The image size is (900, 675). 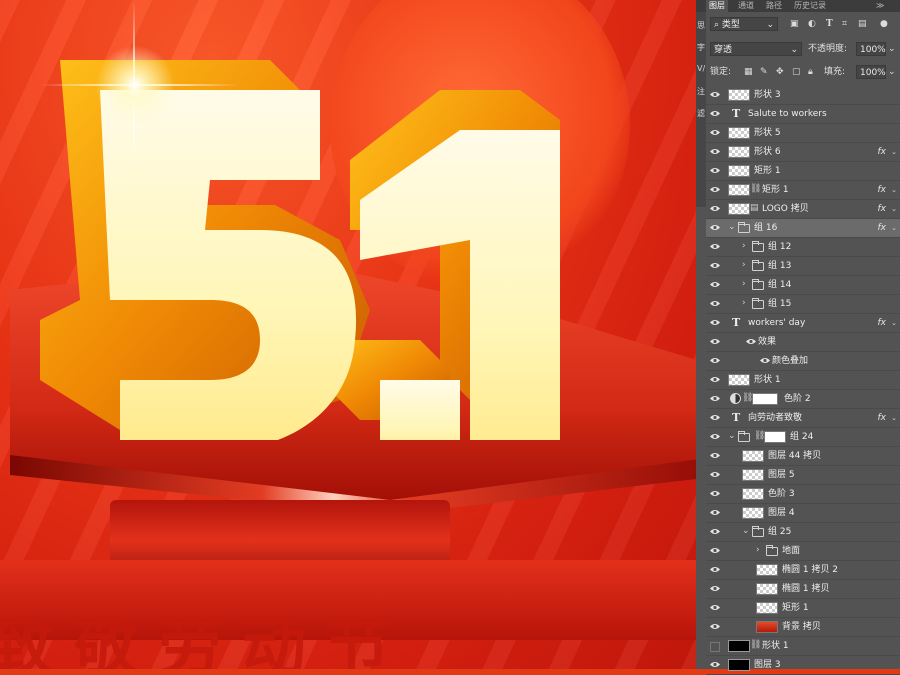 What do you see at coordinates (803, 513) in the screenshot?
I see `layer-row: 图层 4` at bounding box center [803, 513].